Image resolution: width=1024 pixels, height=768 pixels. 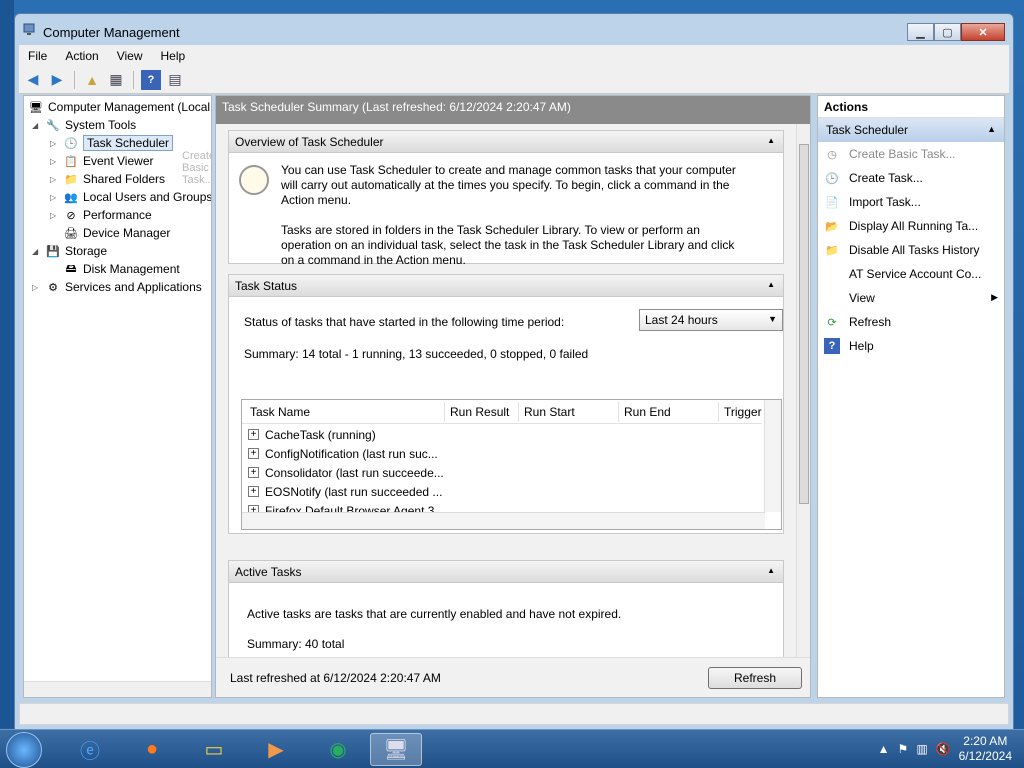 I want to click on shared-folders-icon: 📁, so click(x=71, y=179).